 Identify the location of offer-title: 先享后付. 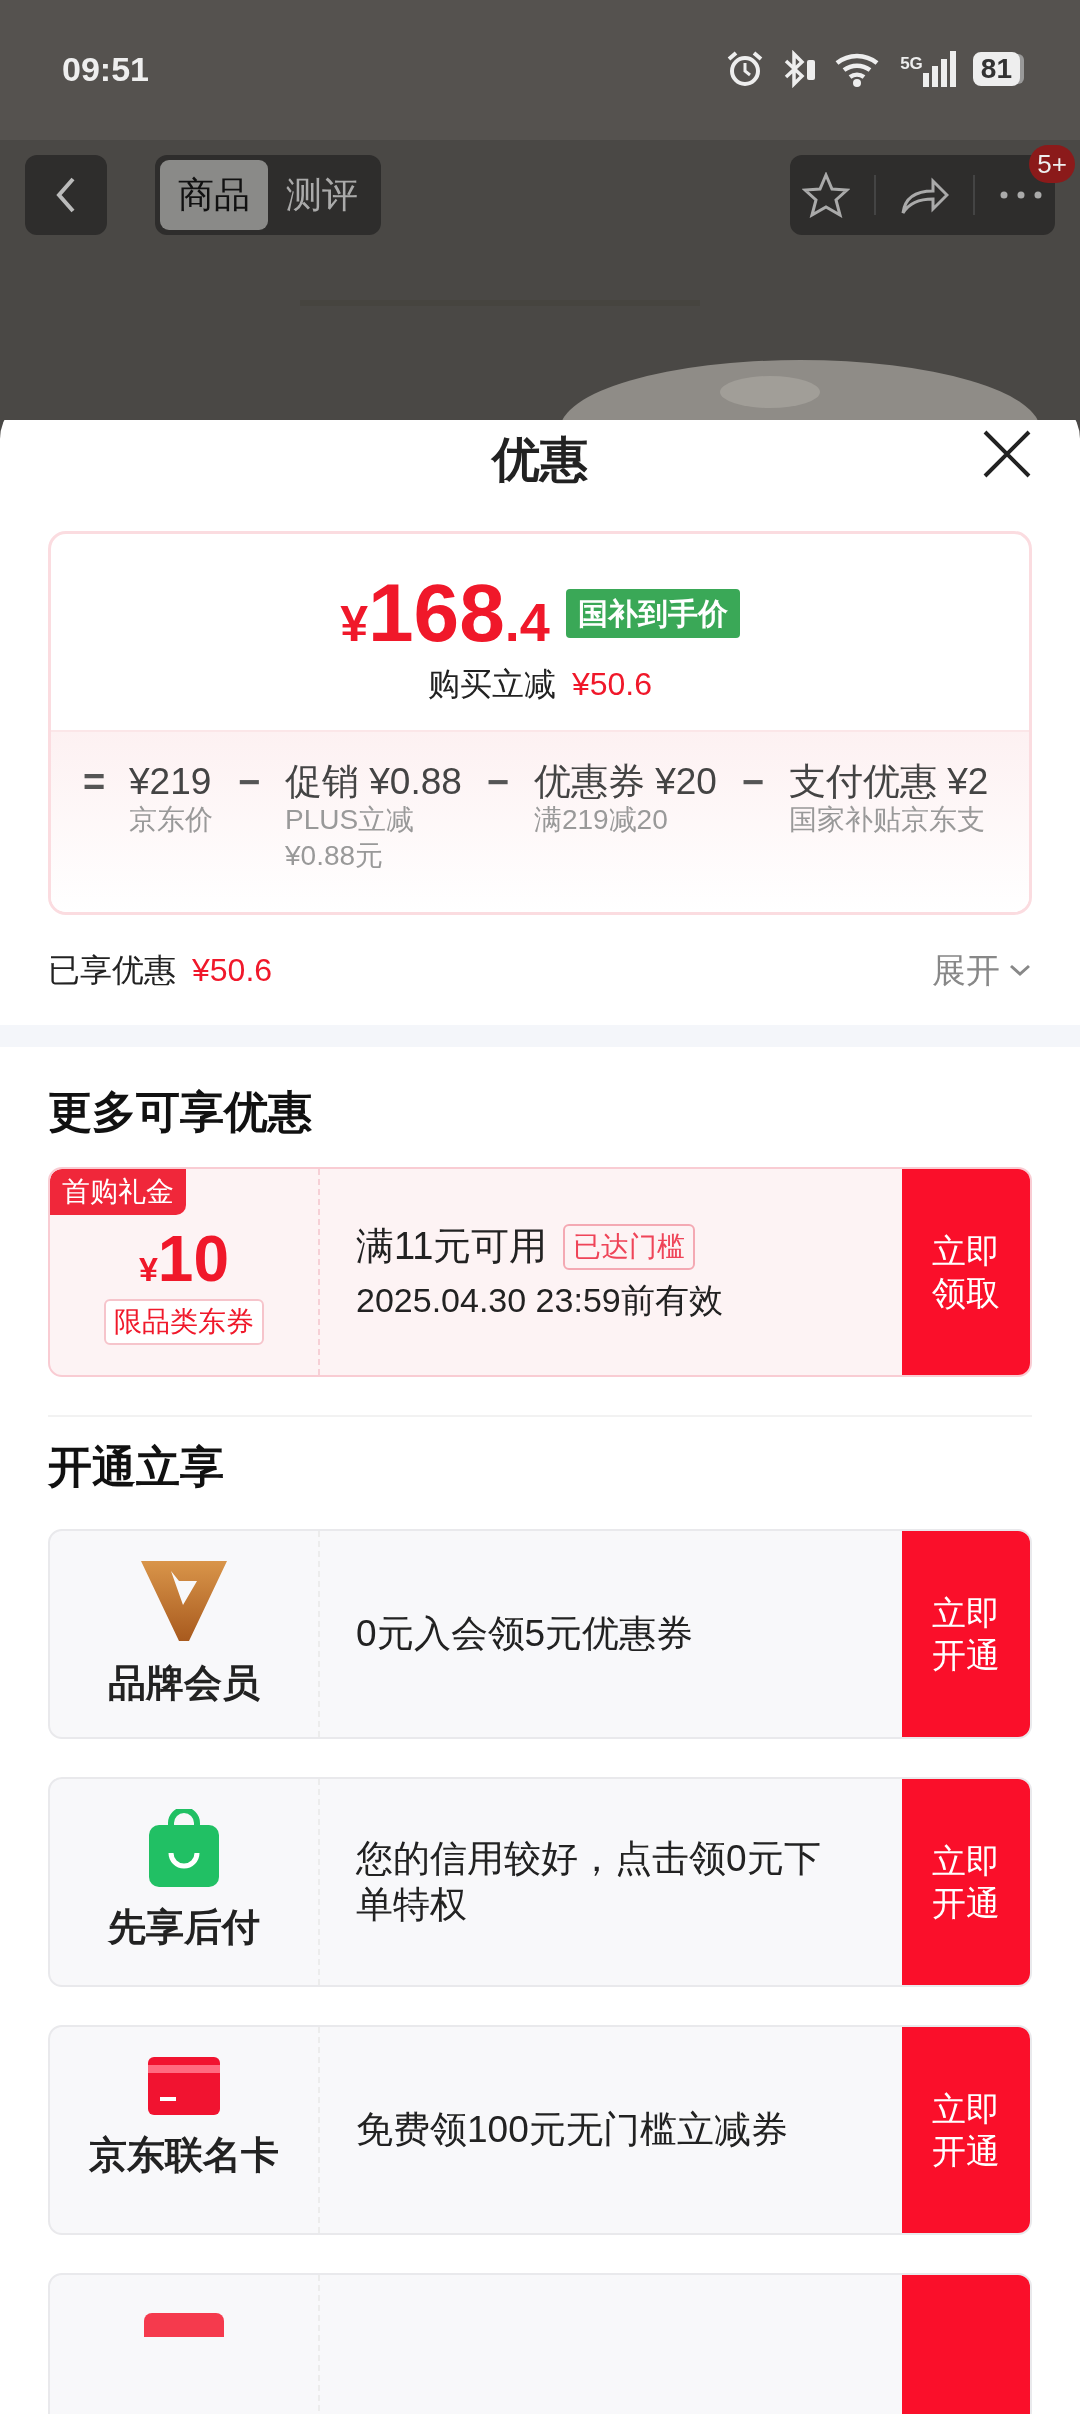
(184, 1927).